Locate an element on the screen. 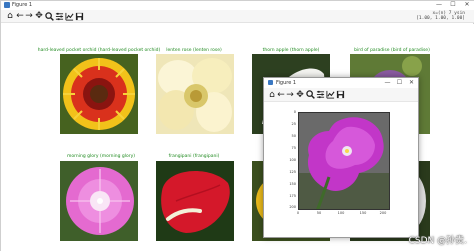  y-tick-label: 25 is located at coordinates (293, 124).